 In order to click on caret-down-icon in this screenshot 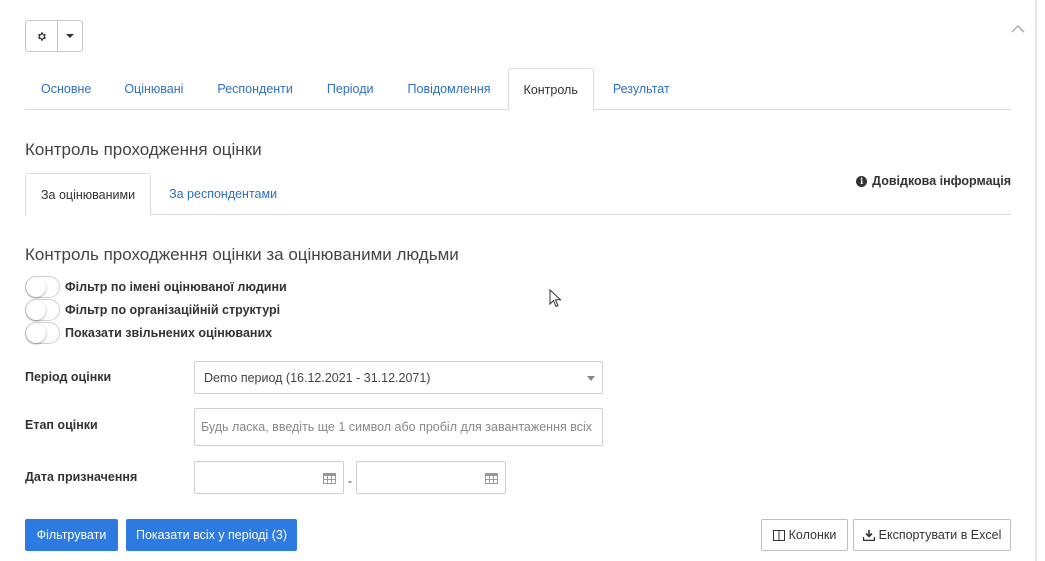, I will do `click(70, 36)`.